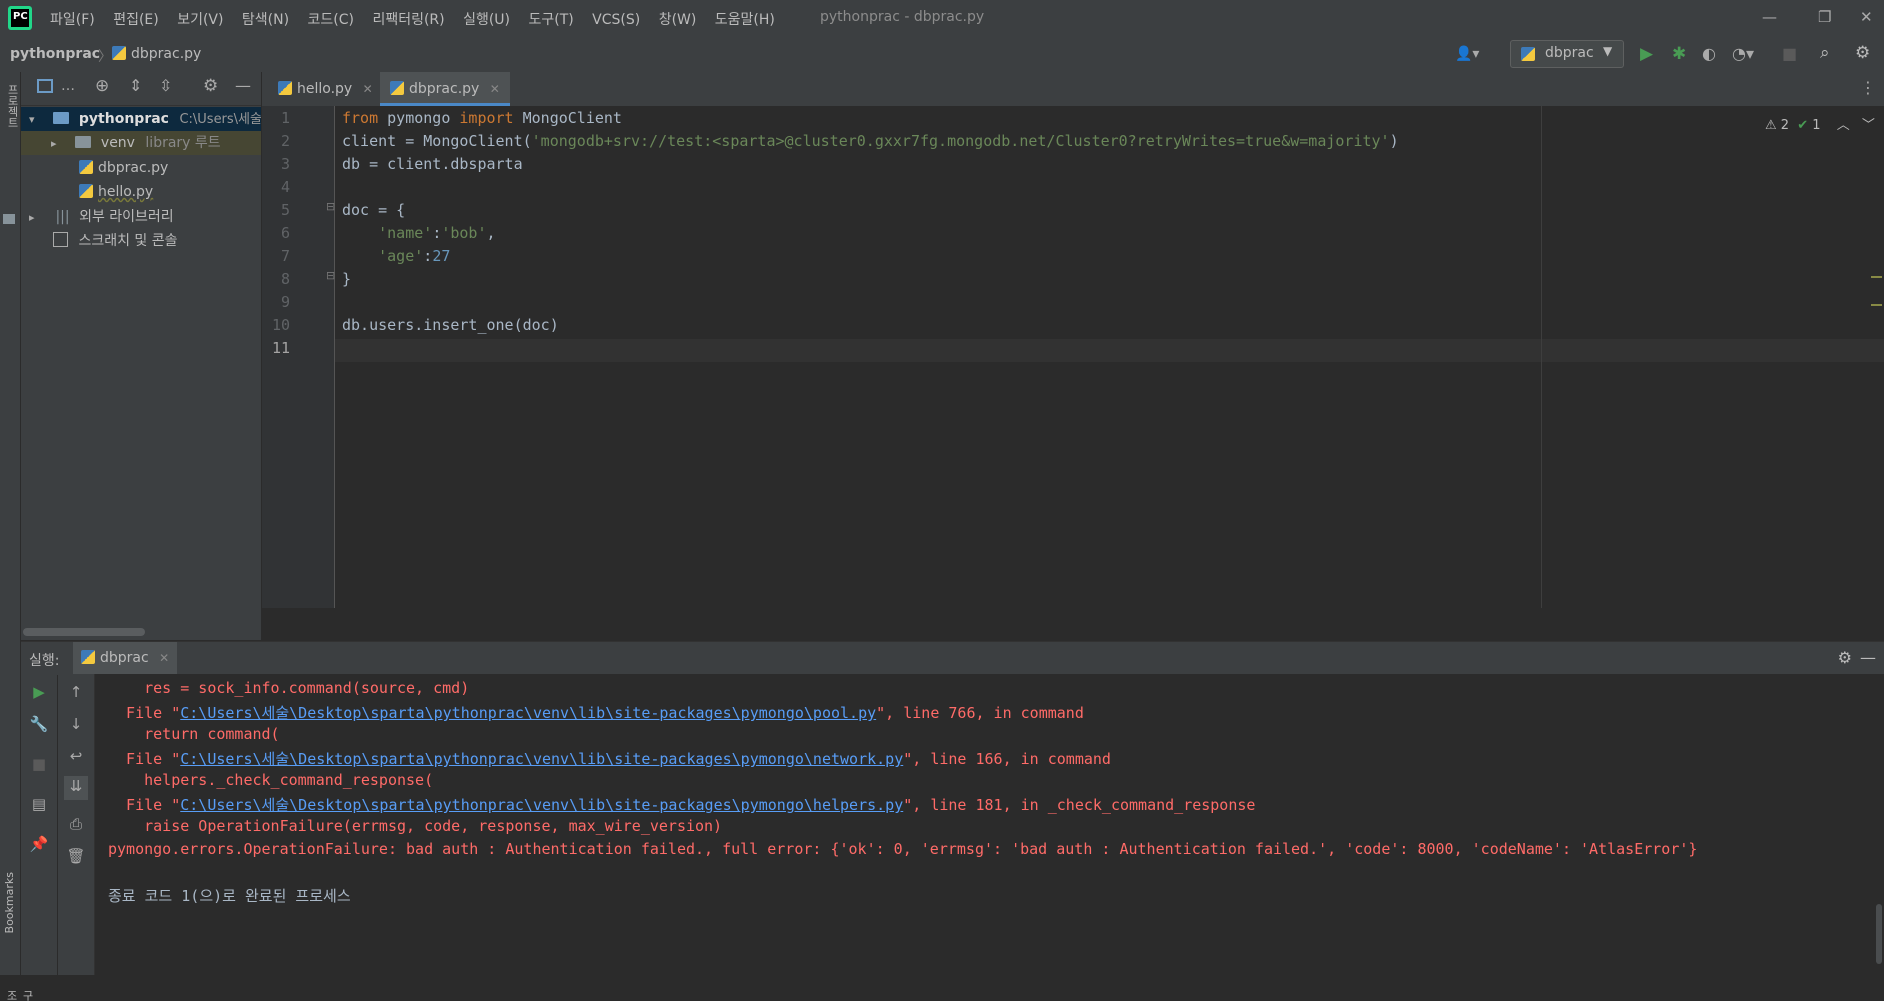  What do you see at coordinates (126, 217) in the screenshot?
I see `tree-external-libs-label: 외부 라이브러리` at bounding box center [126, 217].